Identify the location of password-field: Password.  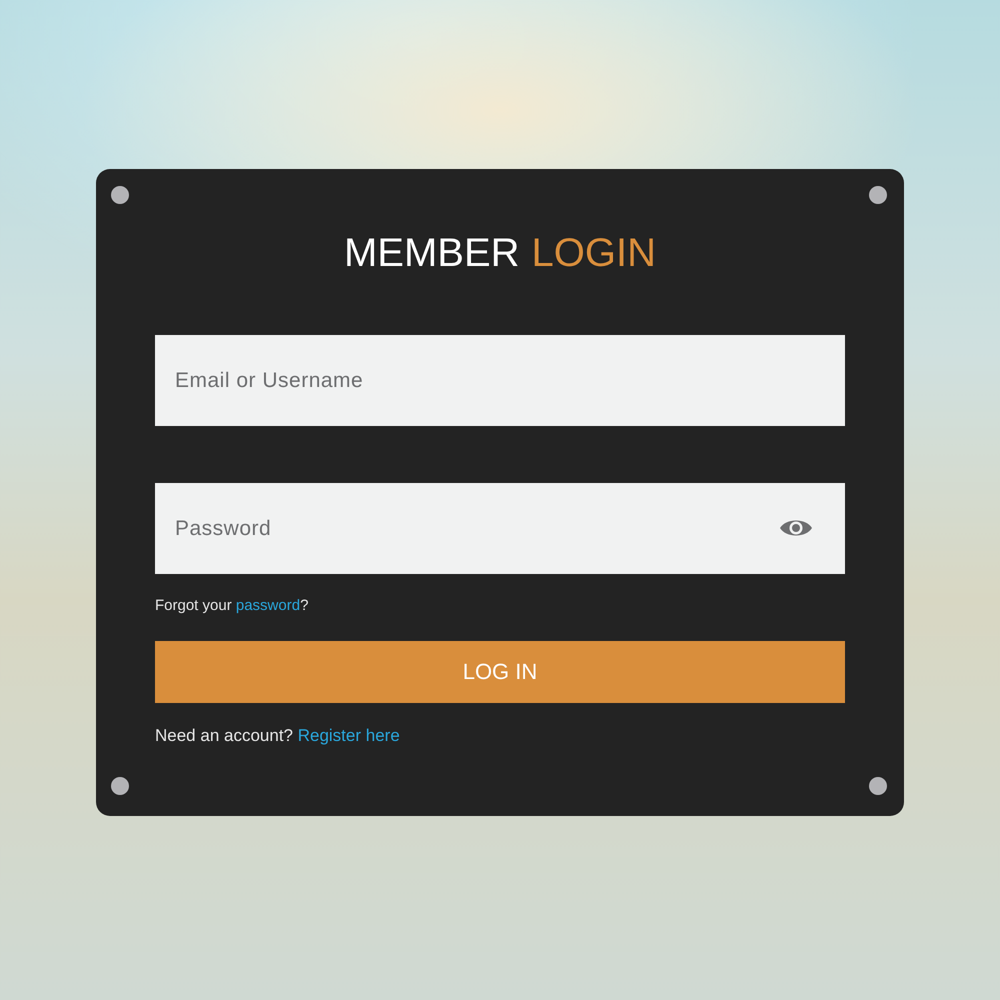
(500, 528).